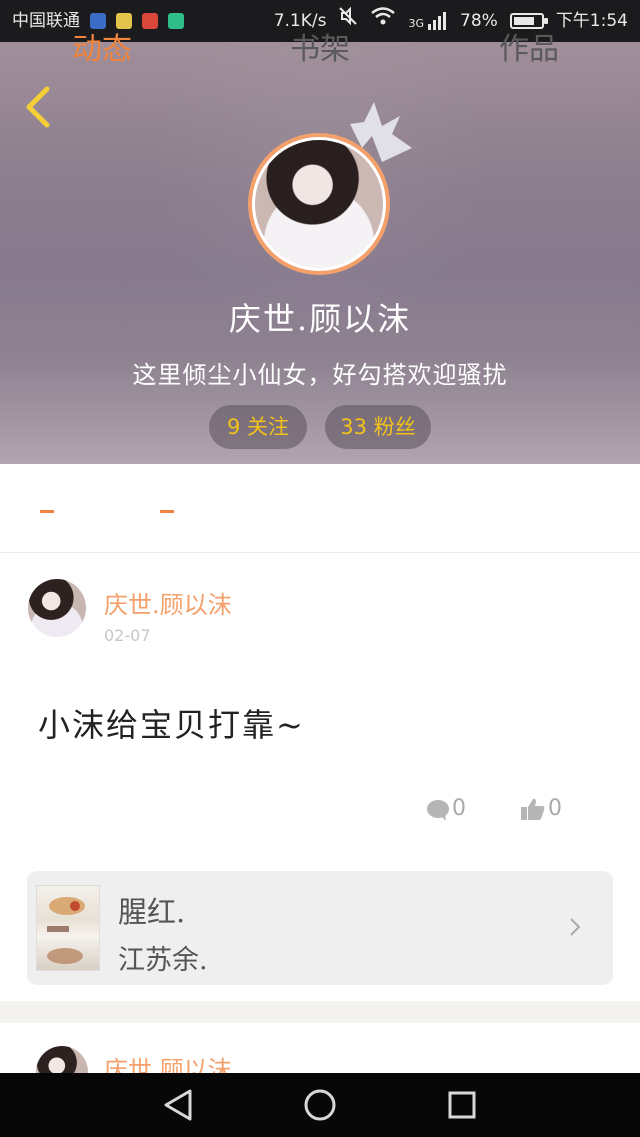 The height and width of the screenshot is (1137, 640). What do you see at coordinates (176, 21) in the screenshot?
I see `shield-icon` at bounding box center [176, 21].